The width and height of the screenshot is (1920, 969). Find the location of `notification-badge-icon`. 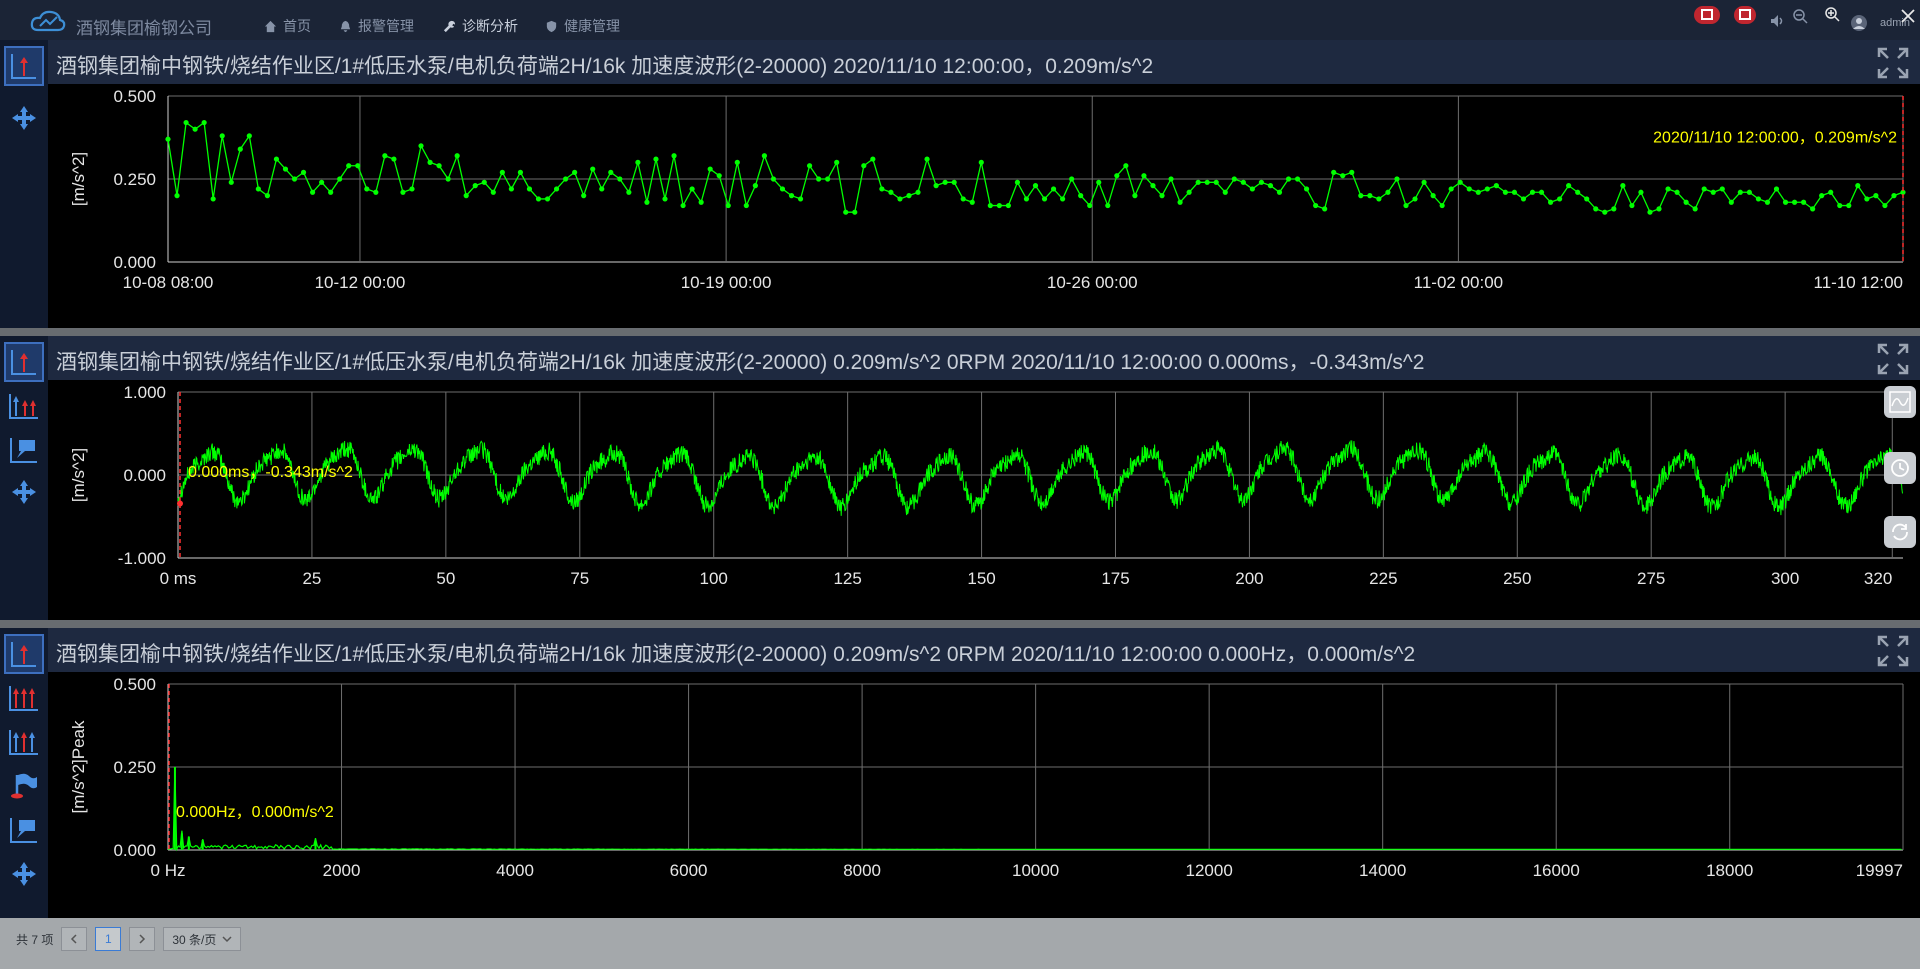

notification-badge-icon is located at coordinates (1745, 16).